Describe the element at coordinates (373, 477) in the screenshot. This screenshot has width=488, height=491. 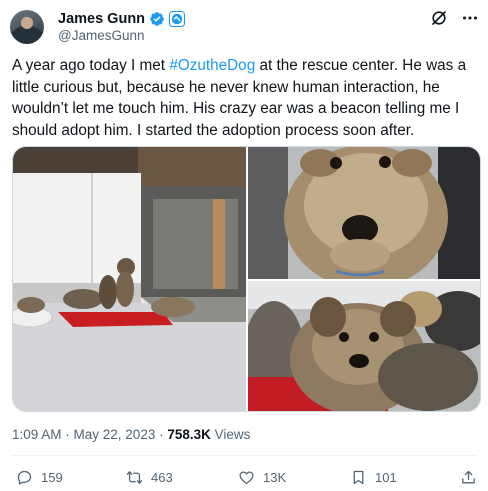
I see `bookmark-button: 101` at that location.